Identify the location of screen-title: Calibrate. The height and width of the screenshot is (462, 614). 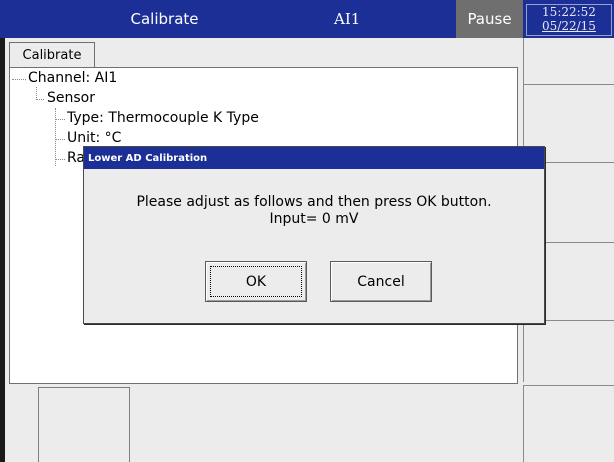
(164, 19).